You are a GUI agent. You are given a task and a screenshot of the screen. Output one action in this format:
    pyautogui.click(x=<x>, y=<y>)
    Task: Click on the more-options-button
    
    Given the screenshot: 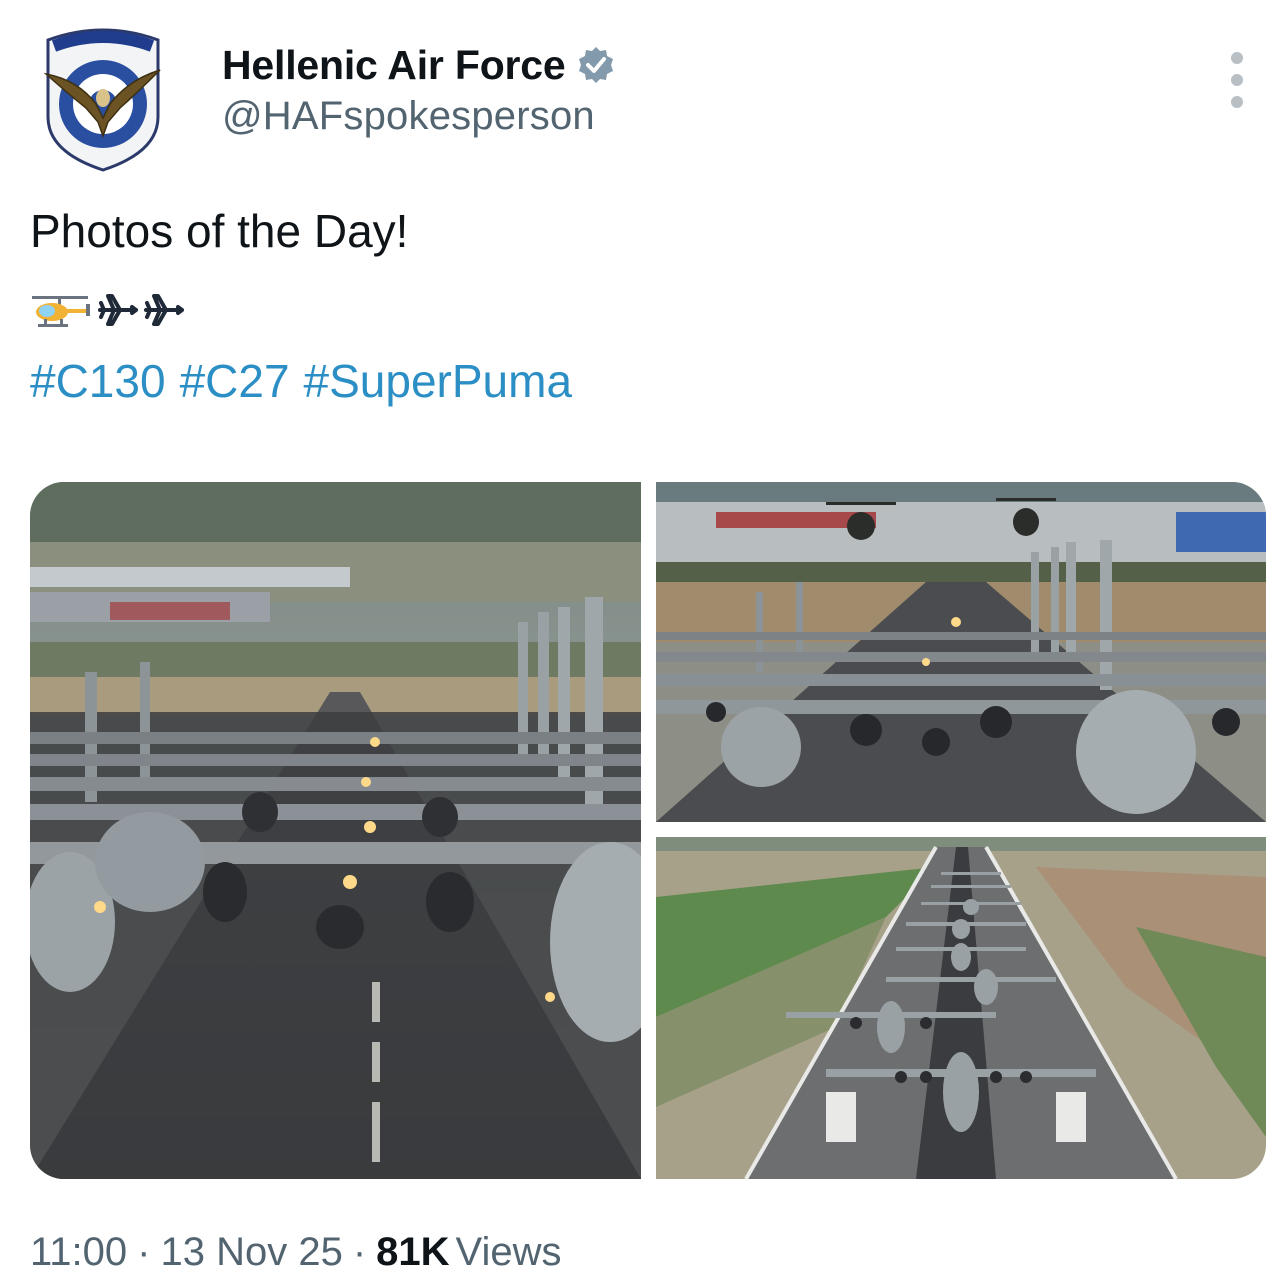 What is the action you would take?
    pyautogui.click(x=1237, y=80)
    